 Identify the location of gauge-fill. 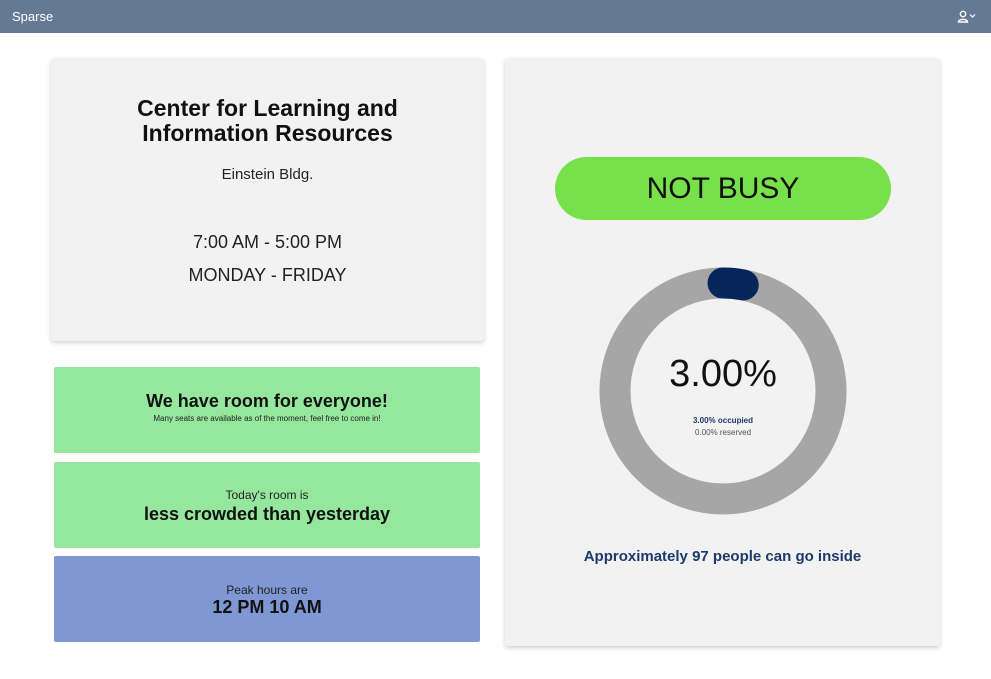
(733, 284).